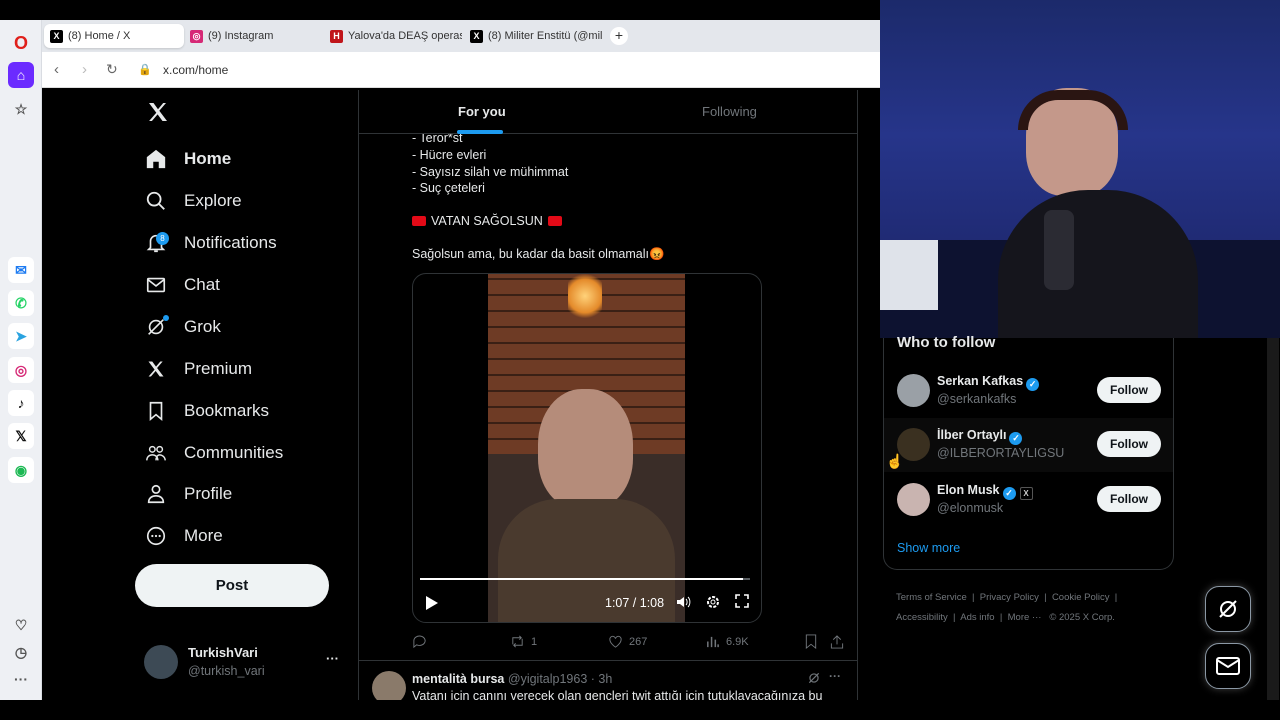  What do you see at coordinates (533, 36) in the screenshot?
I see `tab-militer: X (8) Militer Enstitü (@militer` at bounding box center [533, 36].